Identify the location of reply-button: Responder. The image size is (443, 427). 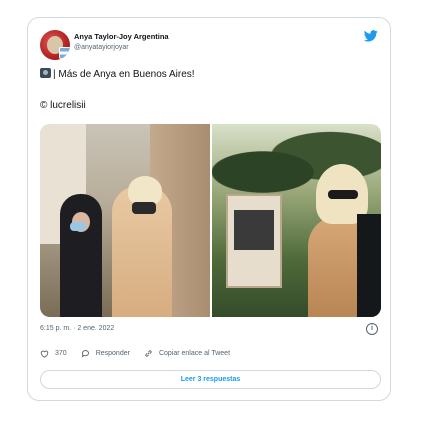
(105, 353).